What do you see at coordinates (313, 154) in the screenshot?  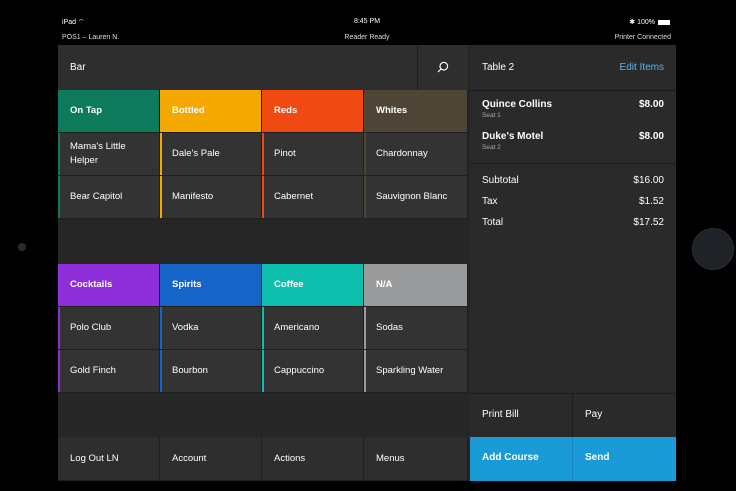 I see `item-tile: Pinot` at bounding box center [313, 154].